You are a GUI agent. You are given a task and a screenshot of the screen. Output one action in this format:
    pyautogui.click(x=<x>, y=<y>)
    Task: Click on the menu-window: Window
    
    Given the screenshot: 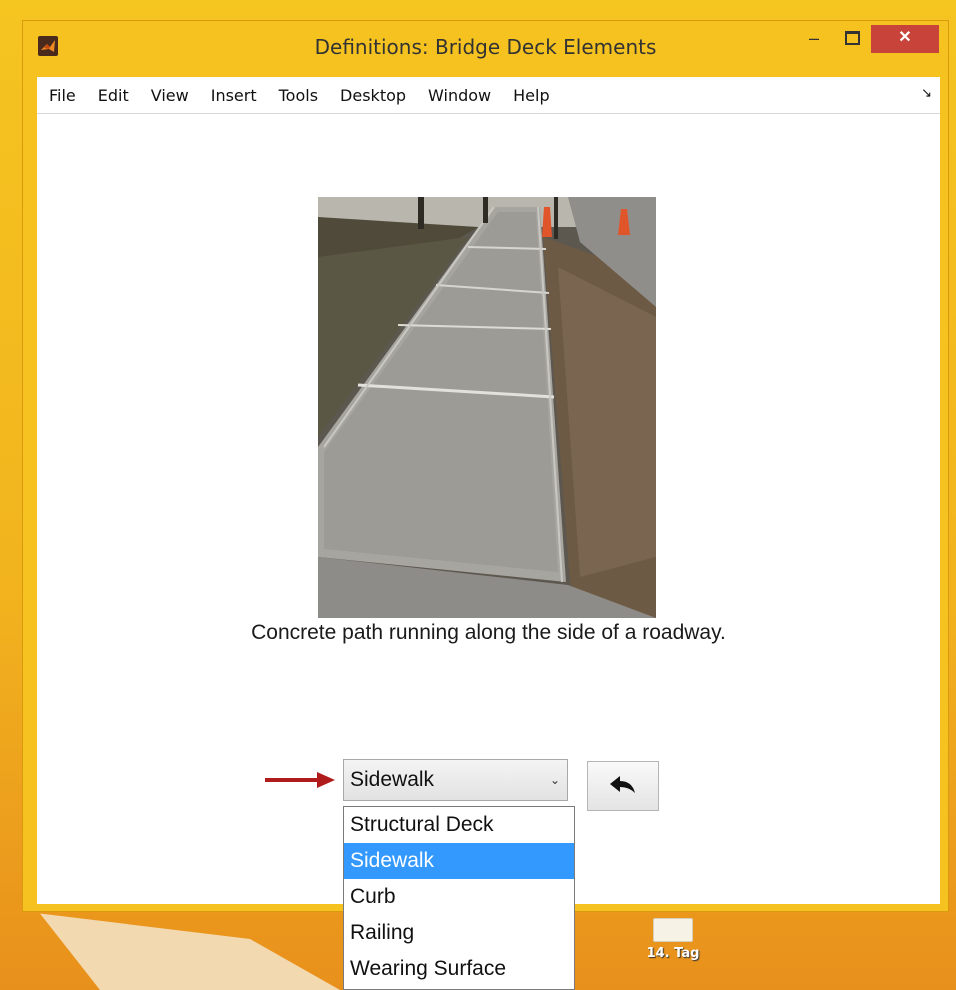 What is the action you would take?
    pyautogui.click(x=459, y=95)
    